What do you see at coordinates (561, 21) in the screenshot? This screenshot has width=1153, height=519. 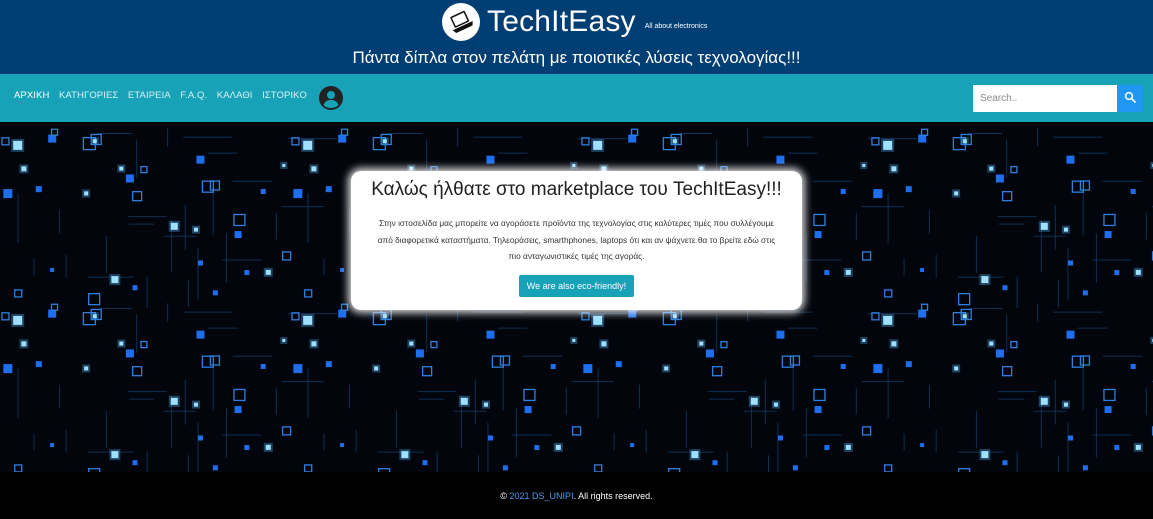 I see `brand-name: TechItEasy` at bounding box center [561, 21].